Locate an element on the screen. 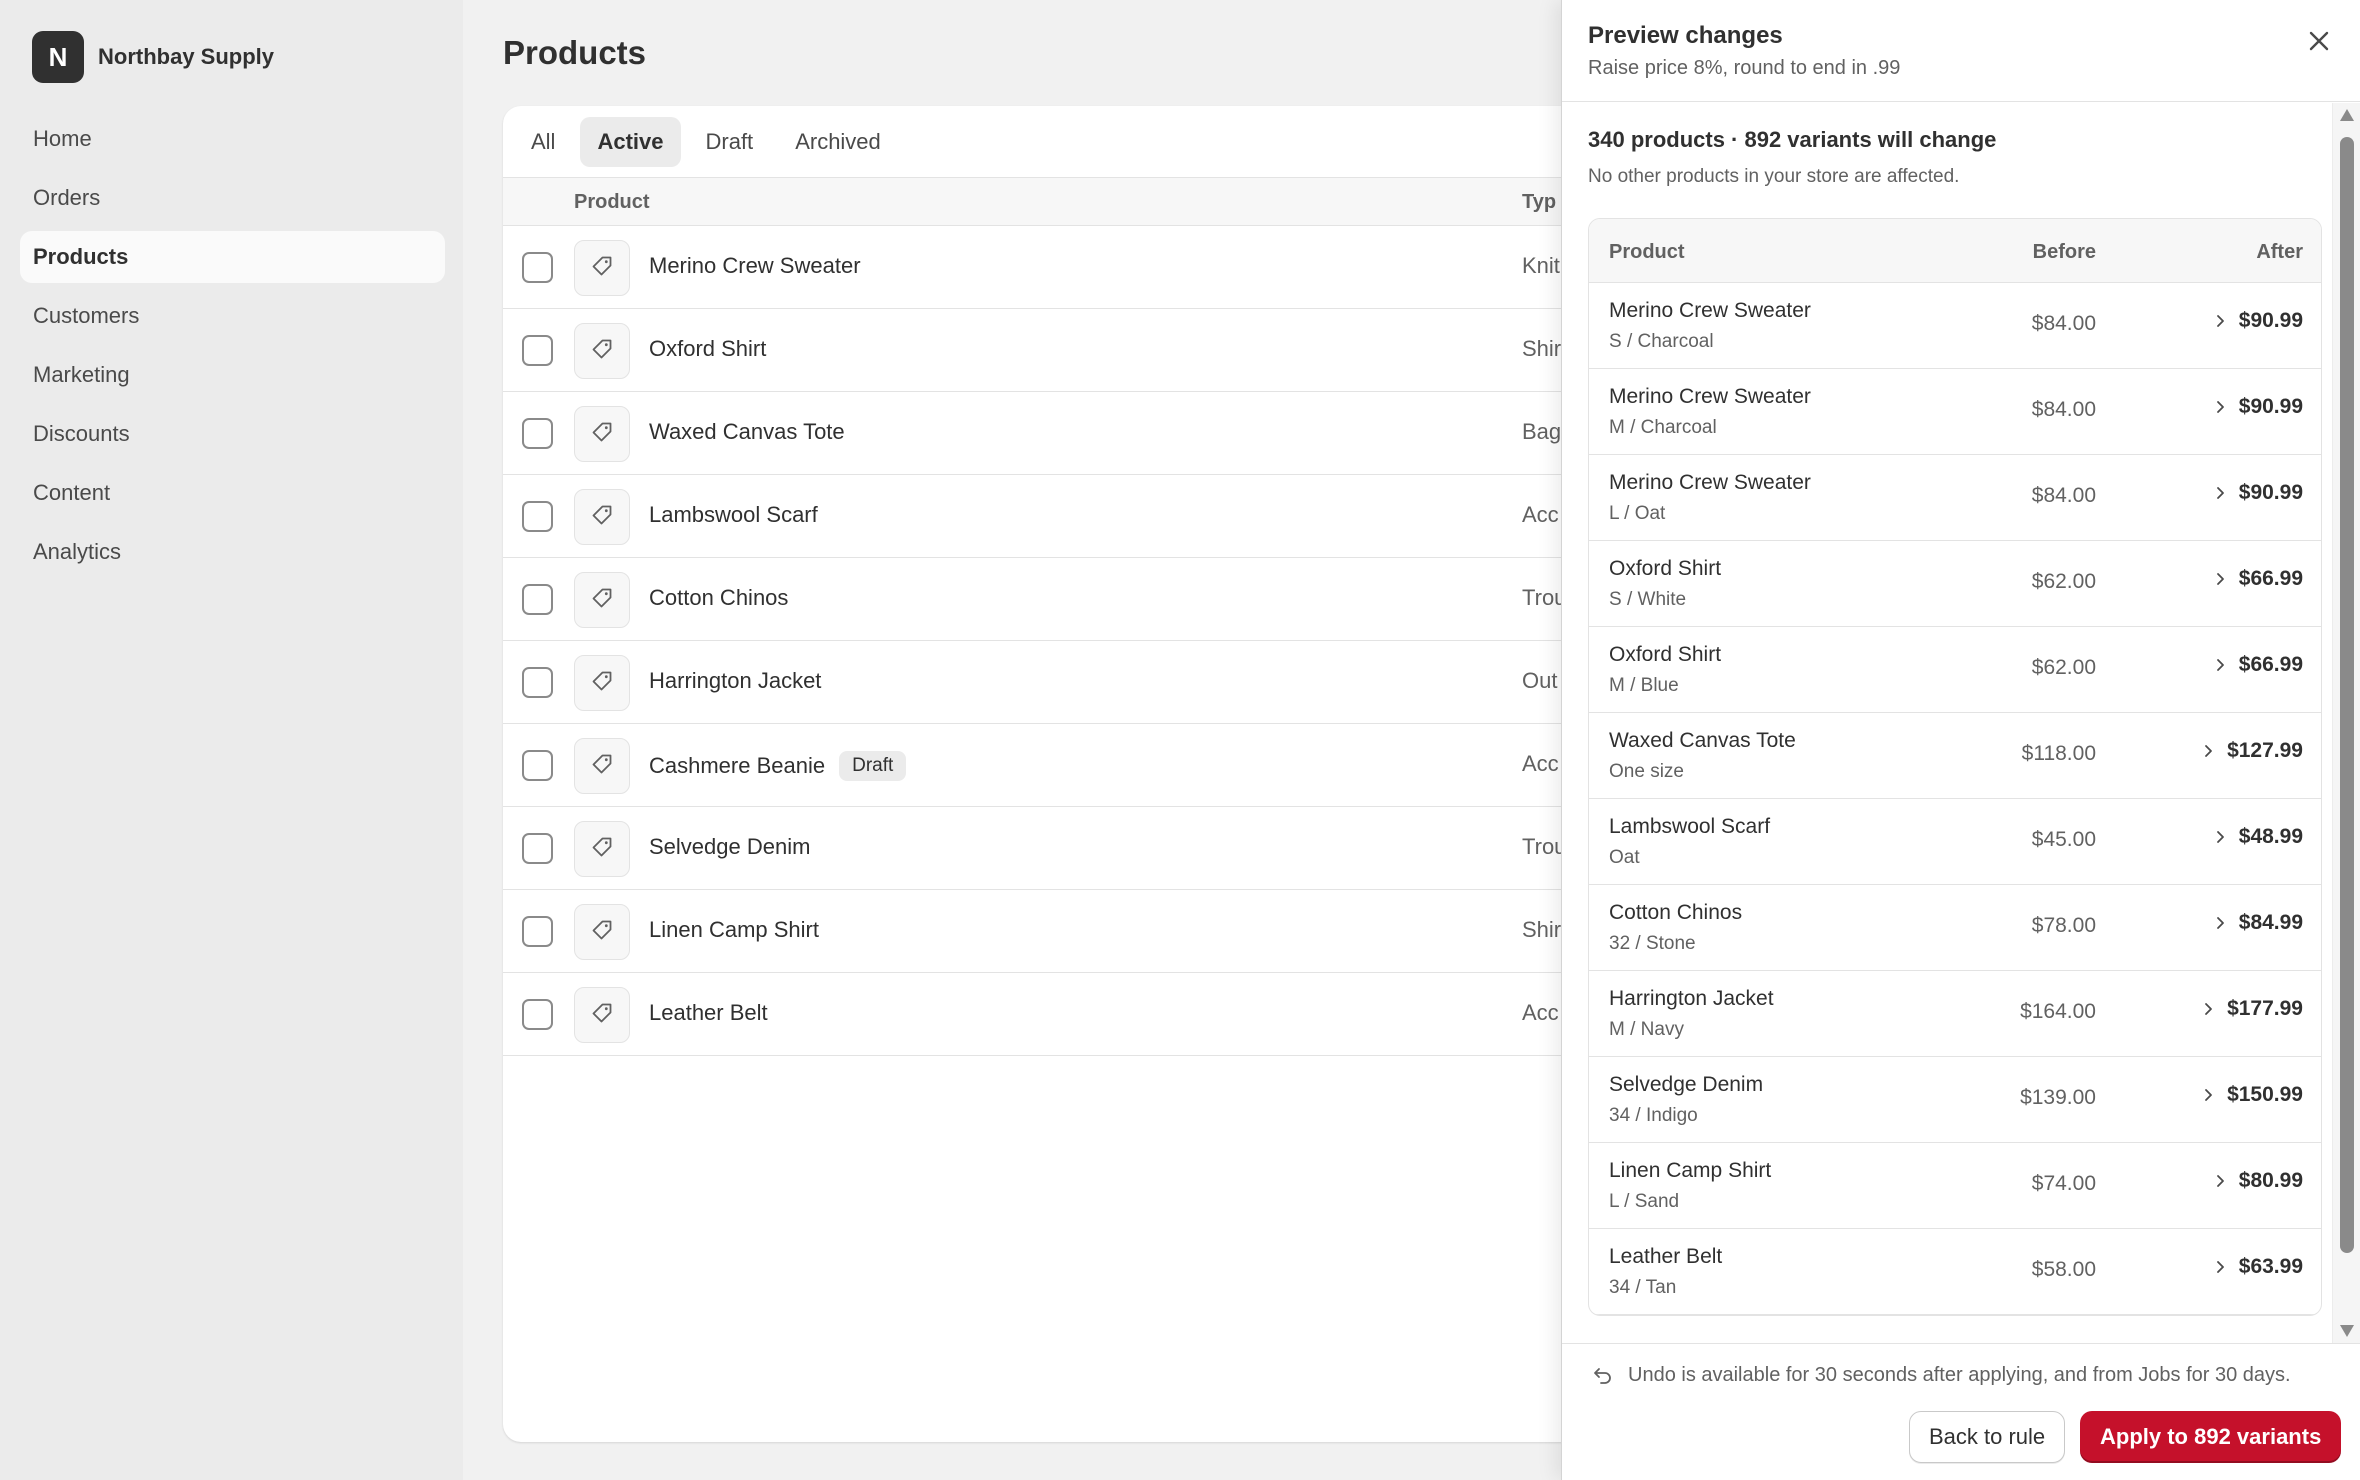 The height and width of the screenshot is (1480, 2360). product-name: Lambswool Scarf is located at coordinates (733, 515).